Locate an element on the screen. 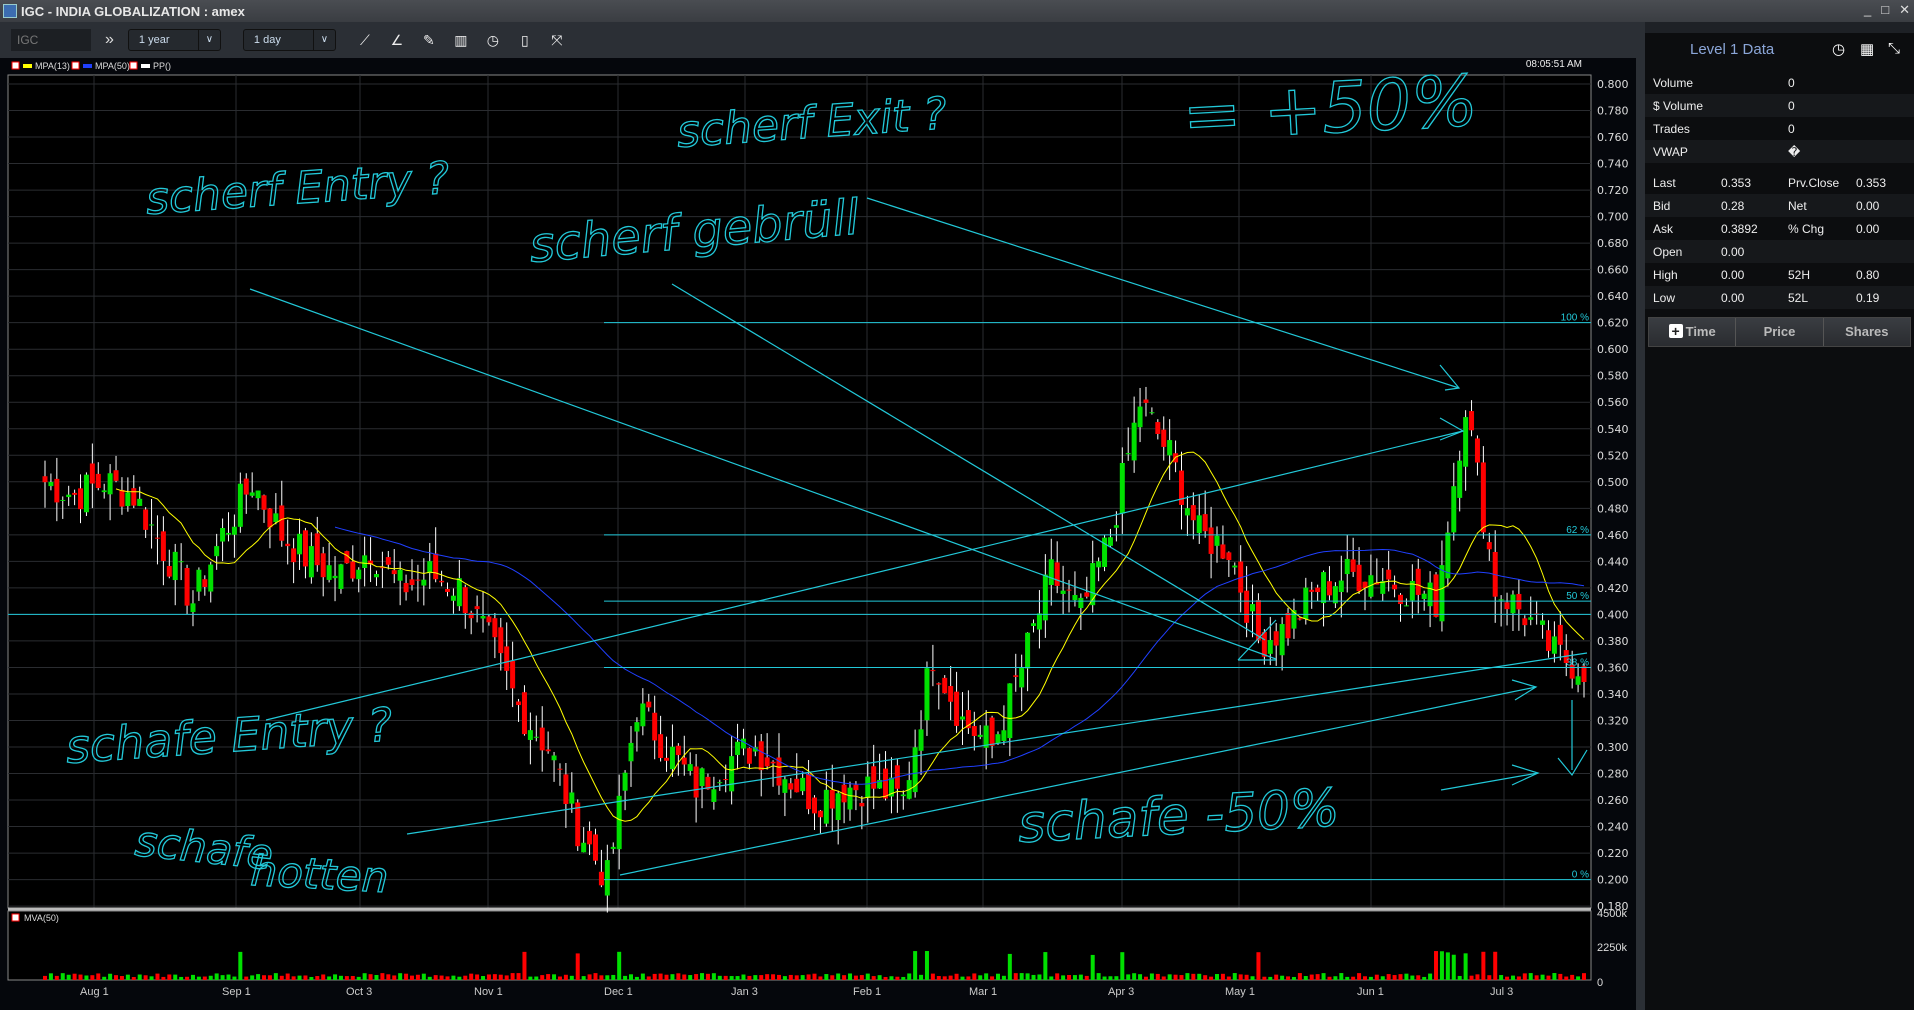 This screenshot has height=1010, width=1914. row-value: � is located at coordinates (1794, 151).